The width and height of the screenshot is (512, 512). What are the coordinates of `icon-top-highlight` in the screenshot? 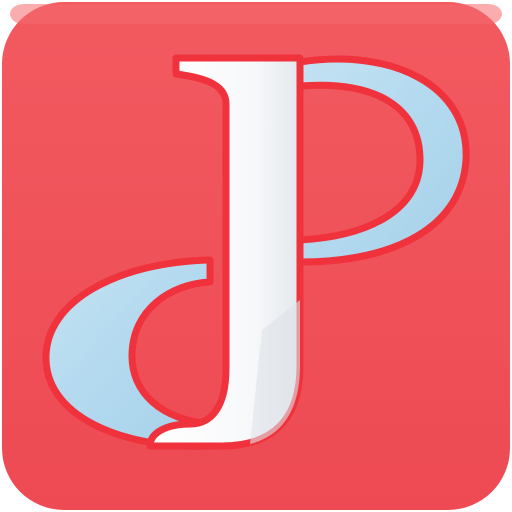 It's located at (256, 14).